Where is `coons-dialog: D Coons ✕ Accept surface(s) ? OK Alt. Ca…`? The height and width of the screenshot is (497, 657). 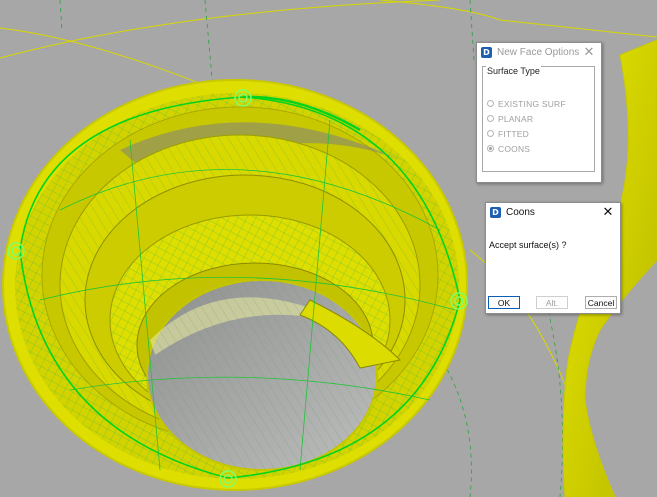 coons-dialog: D Coons ✕ Accept surface(s) ? OK Alt. Ca… is located at coordinates (553, 258).